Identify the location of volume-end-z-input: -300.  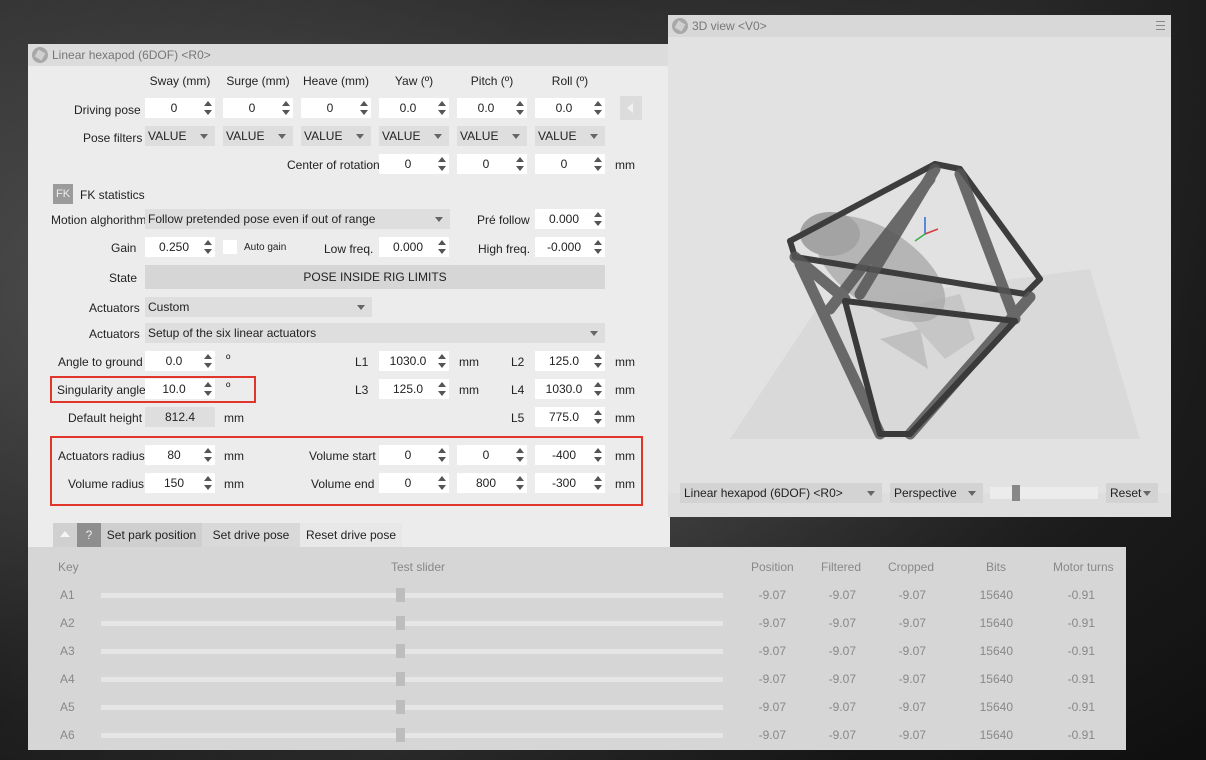
(570, 483).